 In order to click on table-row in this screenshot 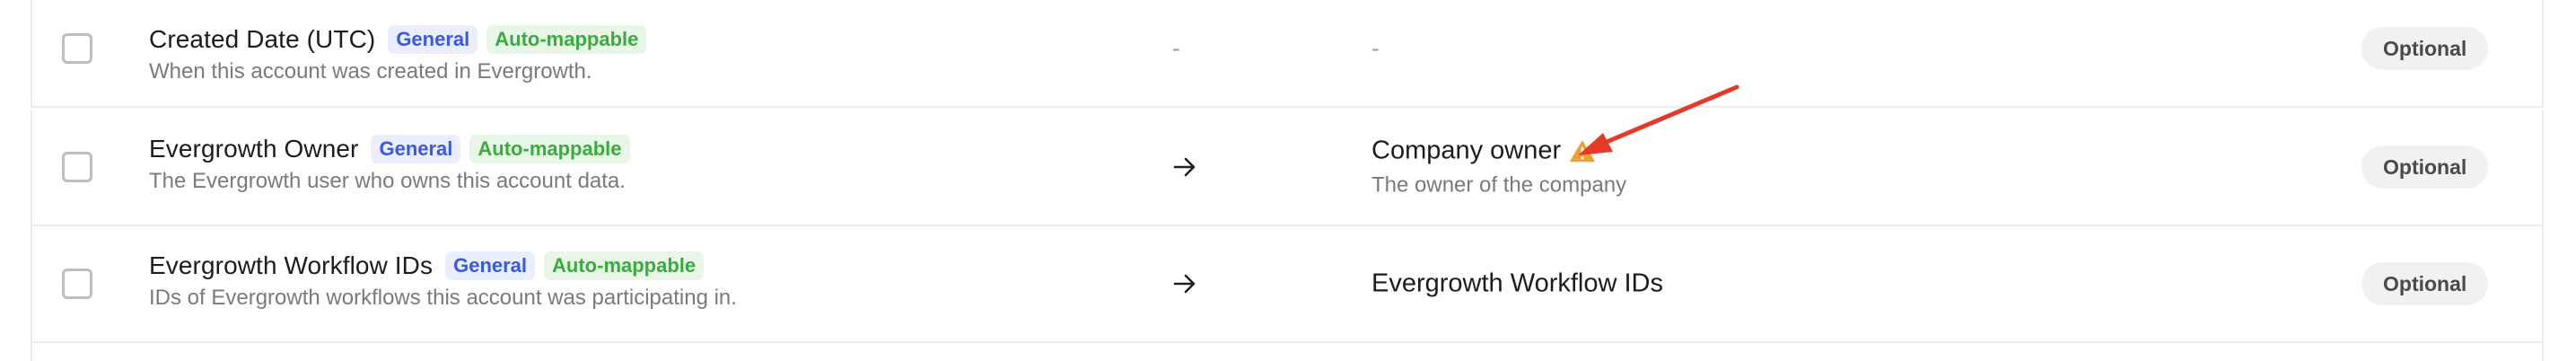, I will do `click(1287, 352)`.